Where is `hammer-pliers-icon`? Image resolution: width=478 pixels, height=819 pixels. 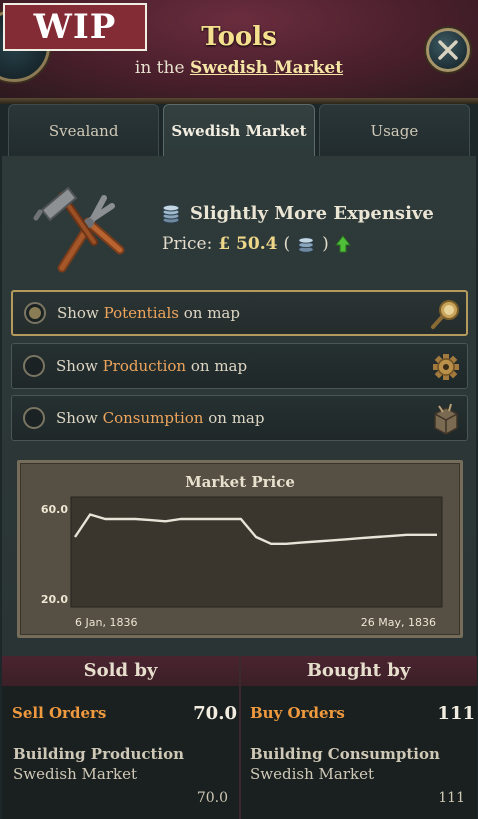
hammer-pliers-icon is located at coordinates (79, 229).